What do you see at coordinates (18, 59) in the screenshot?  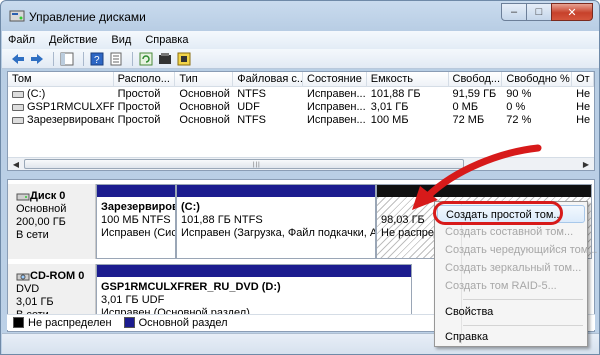 I see `back-arrow-icon` at bounding box center [18, 59].